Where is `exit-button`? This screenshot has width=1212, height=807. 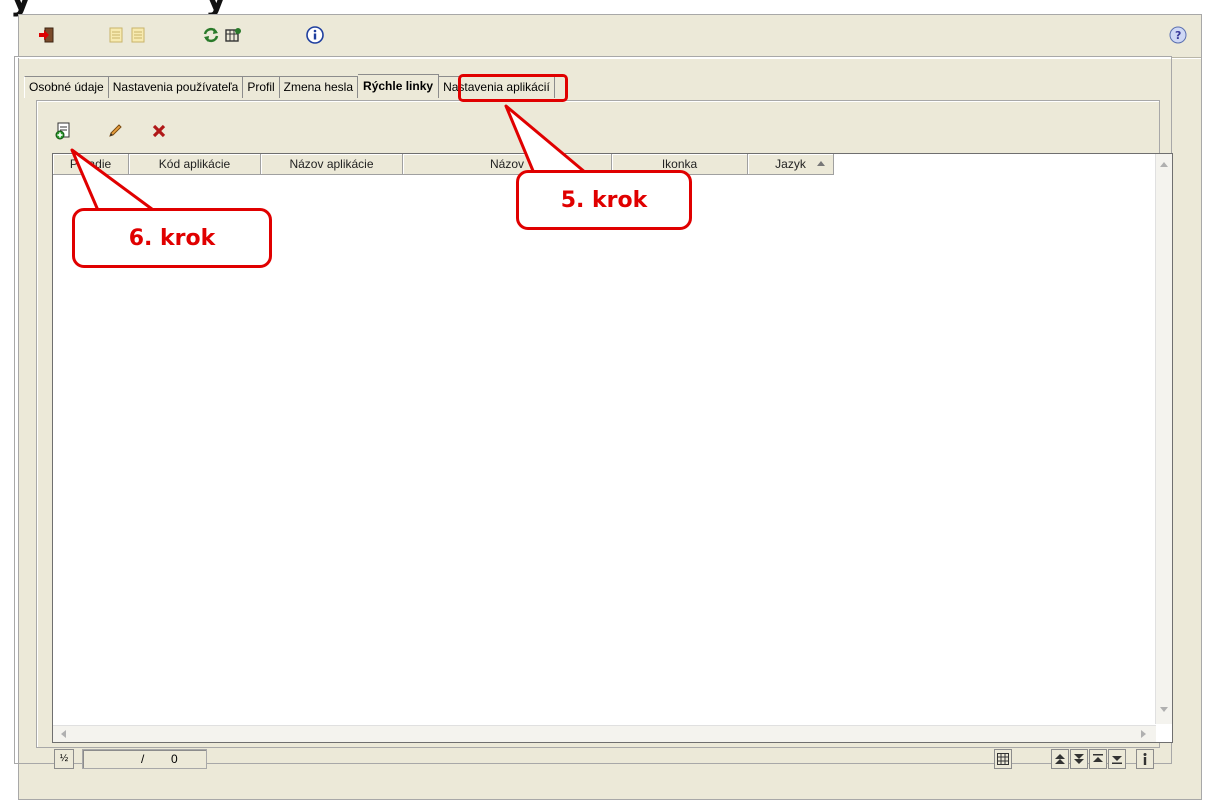 exit-button is located at coordinates (46, 35).